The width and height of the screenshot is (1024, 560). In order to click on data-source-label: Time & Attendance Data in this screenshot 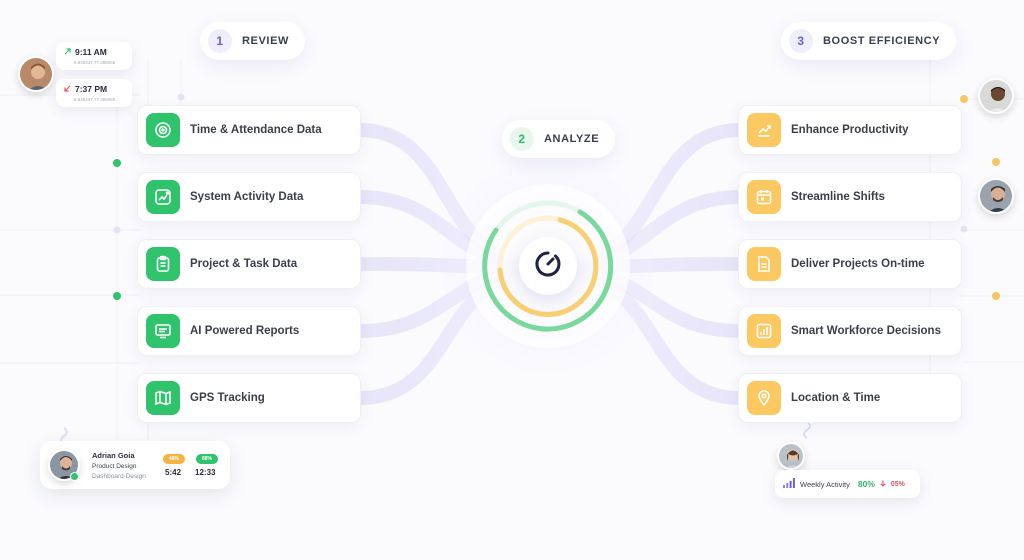, I will do `click(256, 130)`.